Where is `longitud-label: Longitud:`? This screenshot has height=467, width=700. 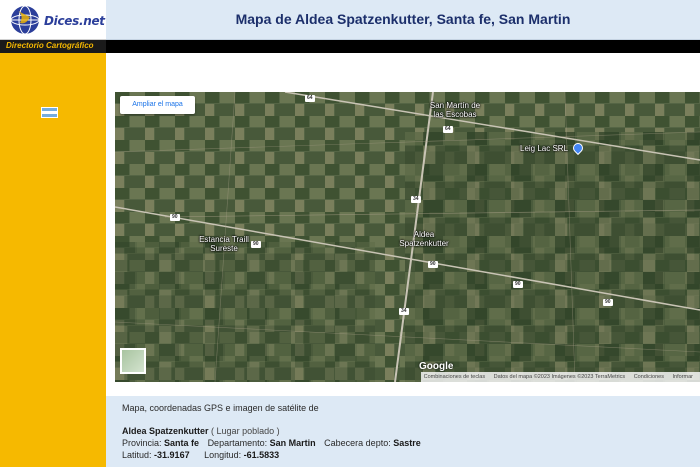 longitud-label: Longitud: is located at coordinates (223, 455).